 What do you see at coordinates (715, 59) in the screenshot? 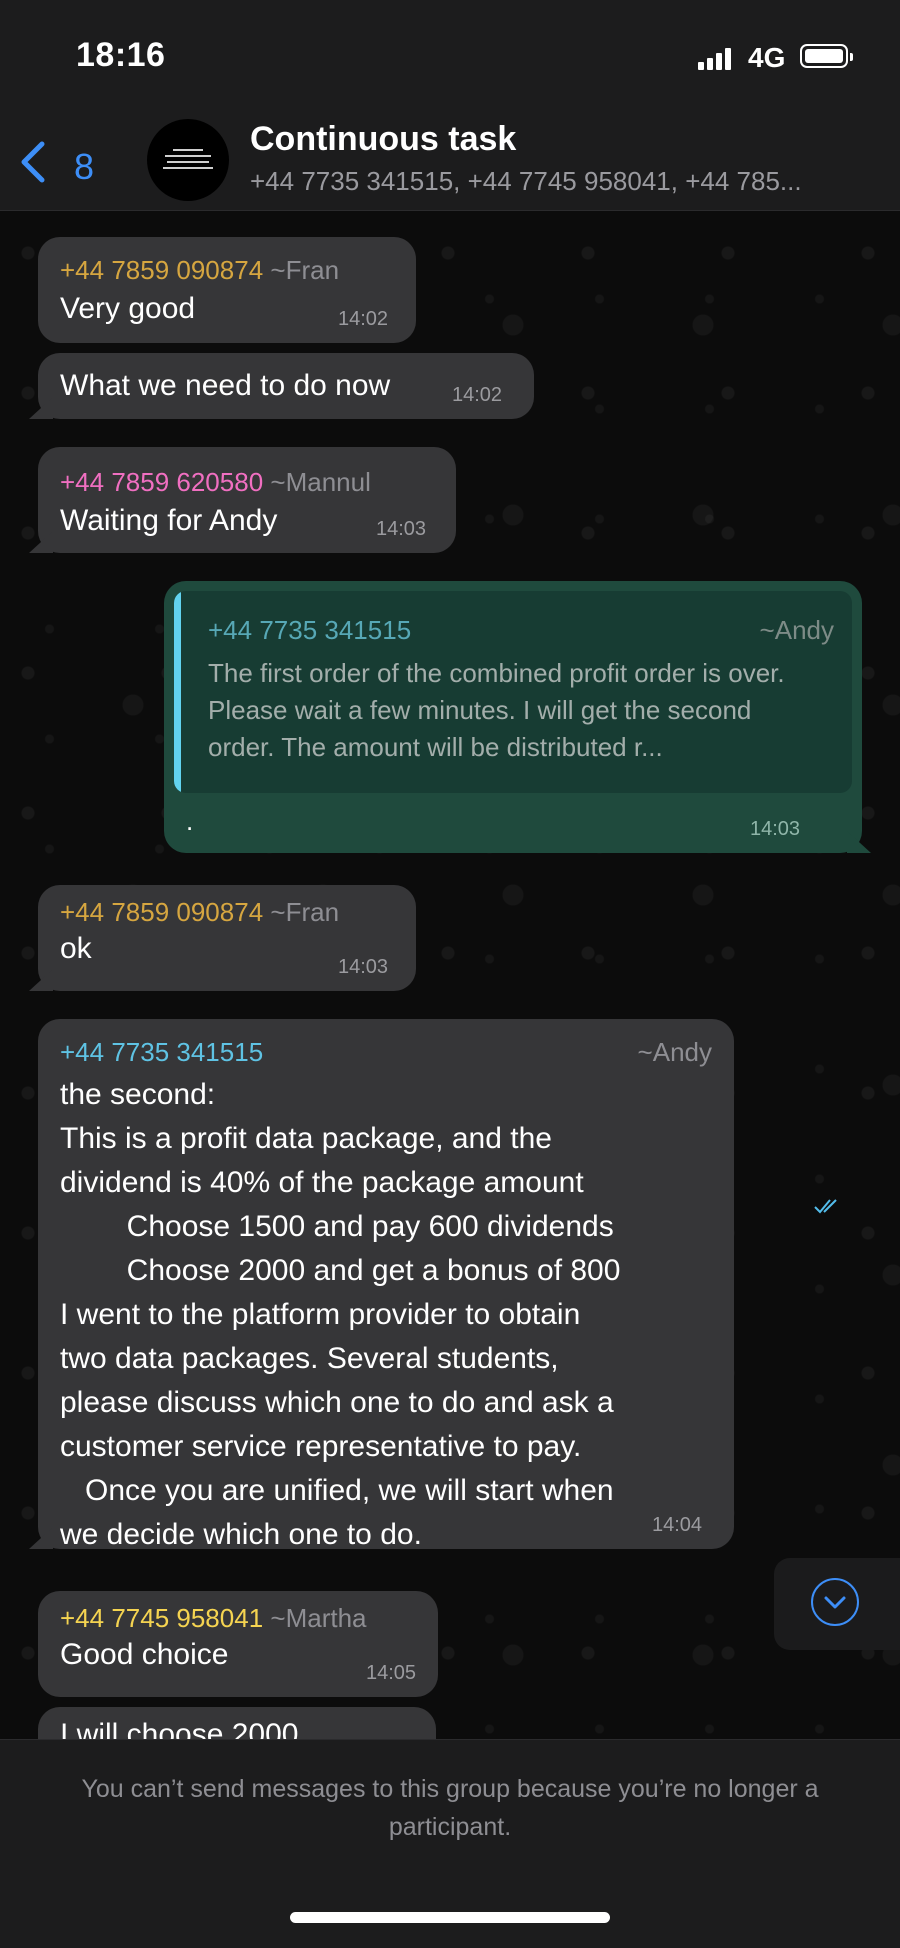
I see `signal-icon` at bounding box center [715, 59].